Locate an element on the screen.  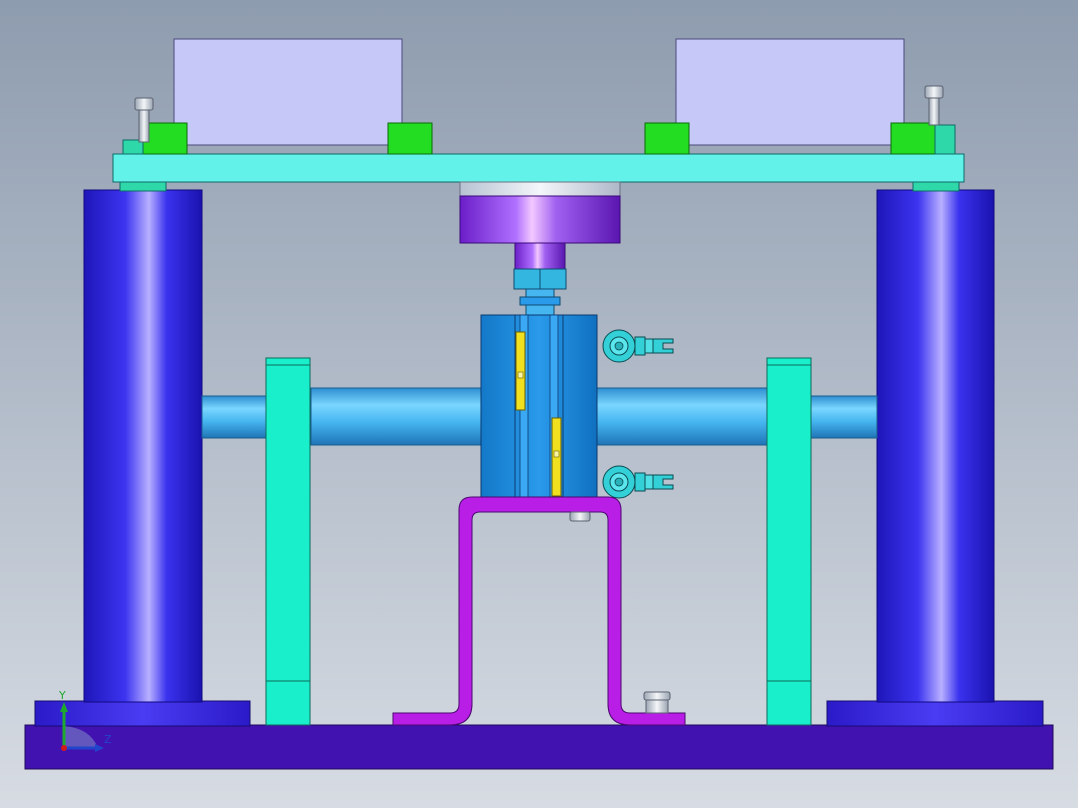
pneumatic-cylinder is located at coordinates (539, 406).